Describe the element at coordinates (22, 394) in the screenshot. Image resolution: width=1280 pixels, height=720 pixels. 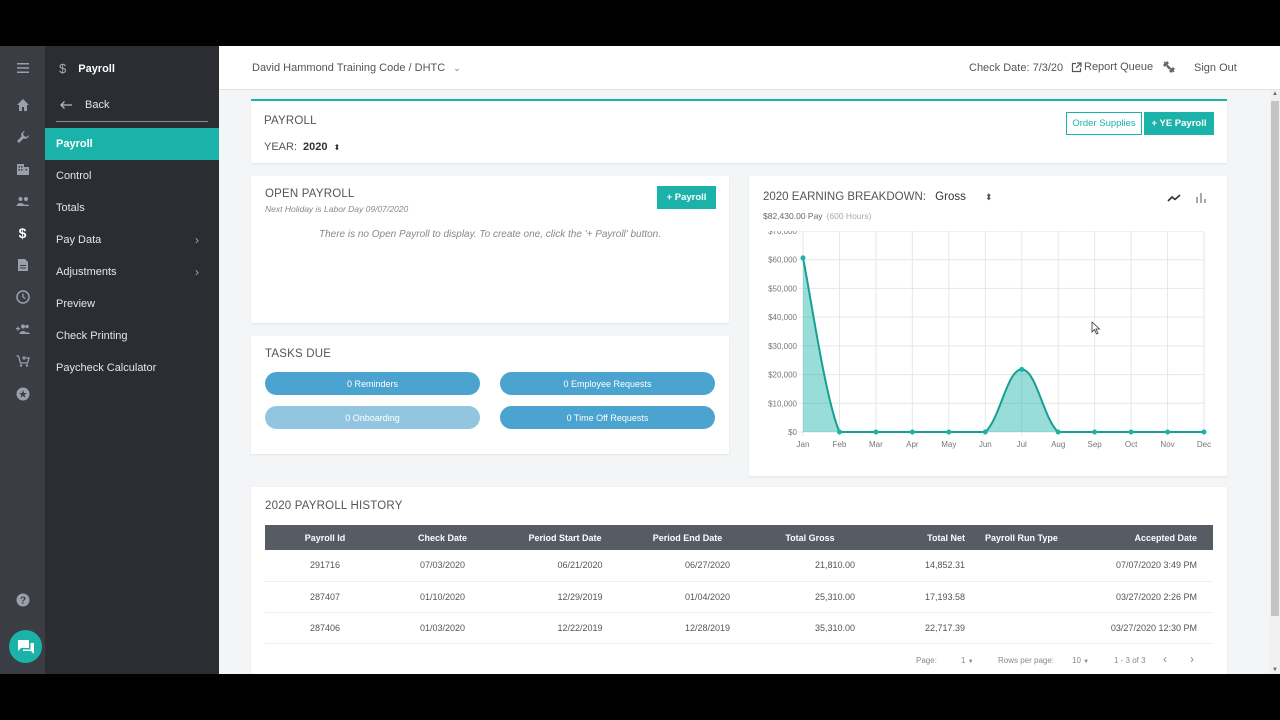
I see `star-icon` at that location.